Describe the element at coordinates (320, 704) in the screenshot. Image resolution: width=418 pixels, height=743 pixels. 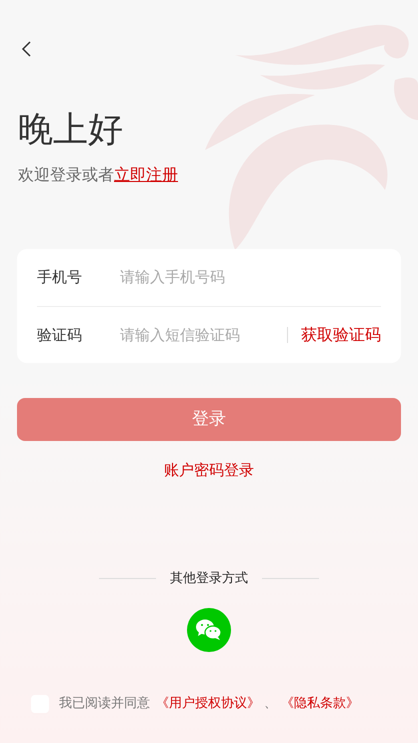
I see `agreement-link: 《隐私条款》` at that location.